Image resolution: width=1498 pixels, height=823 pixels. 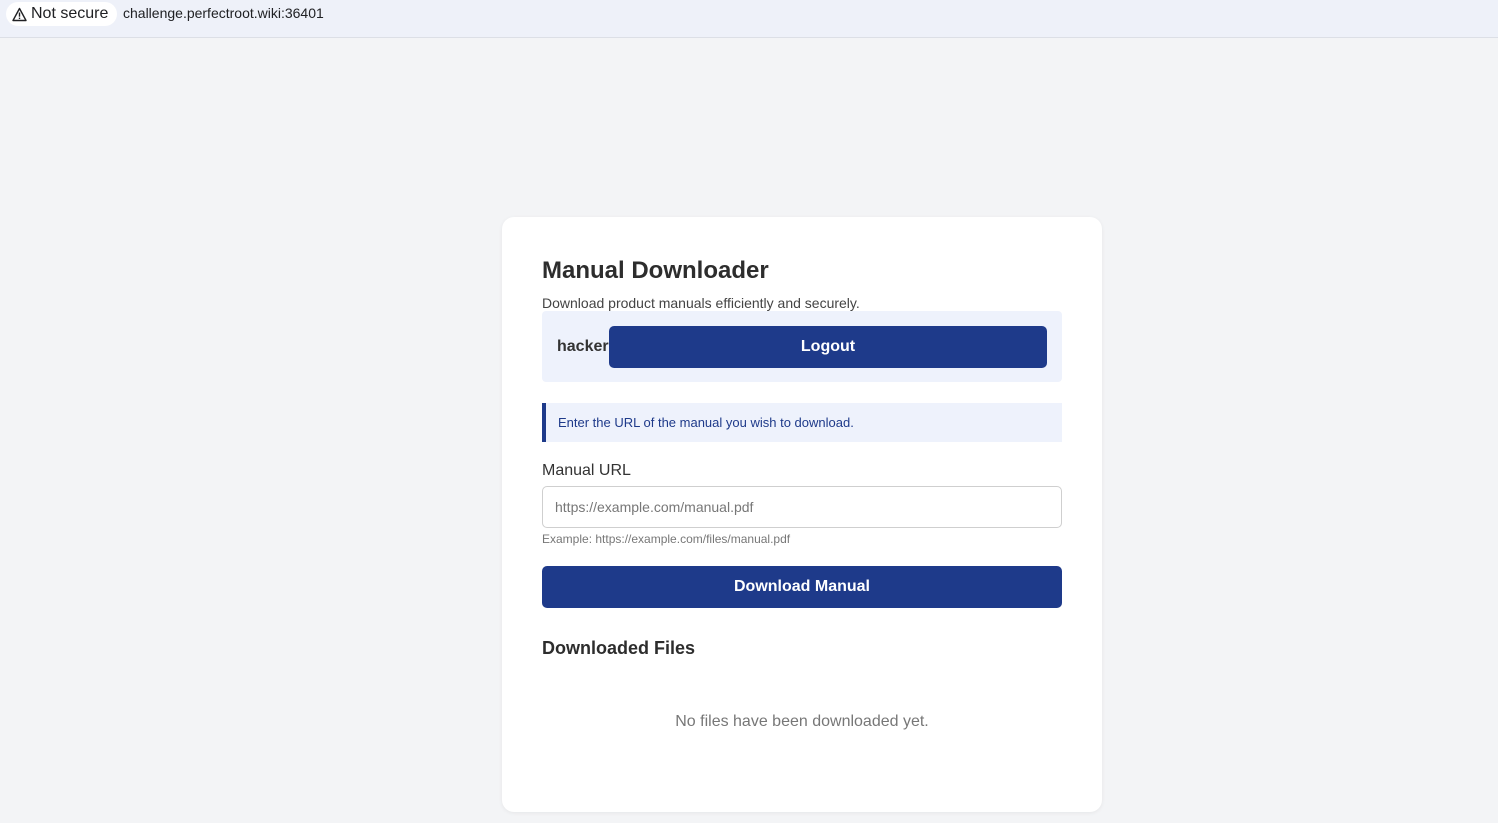 I want to click on username: hacker, so click(x=583, y=346).